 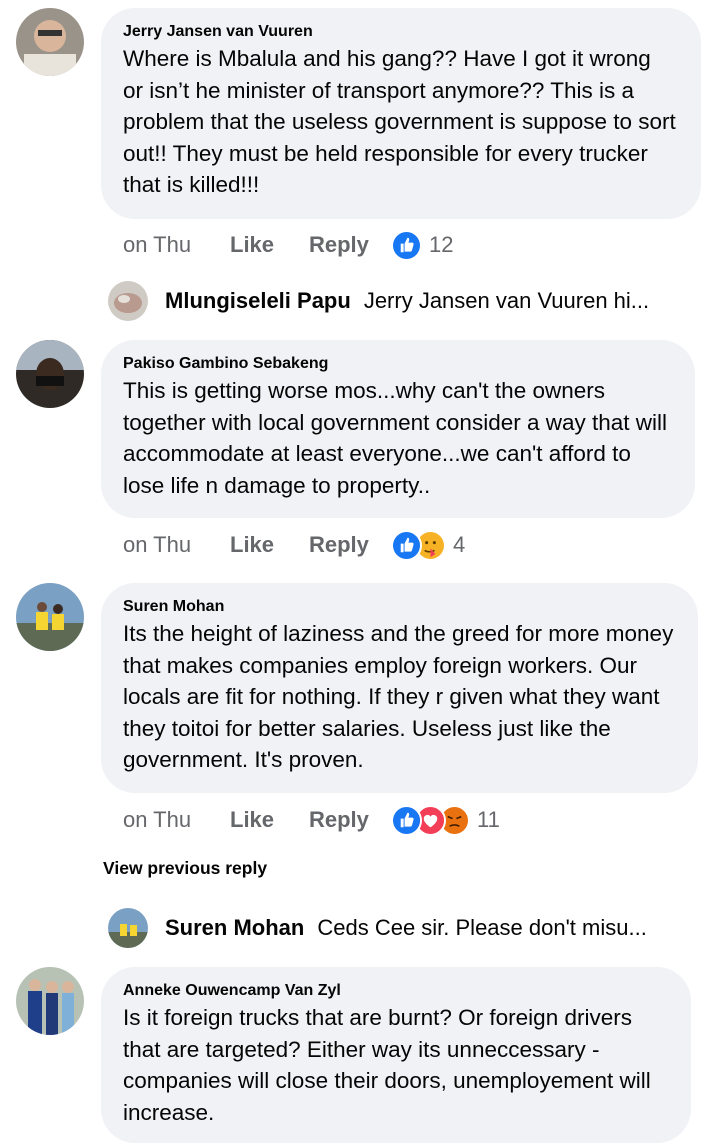 I want to click on reaction-count: 12, so click(x=441, y=244).